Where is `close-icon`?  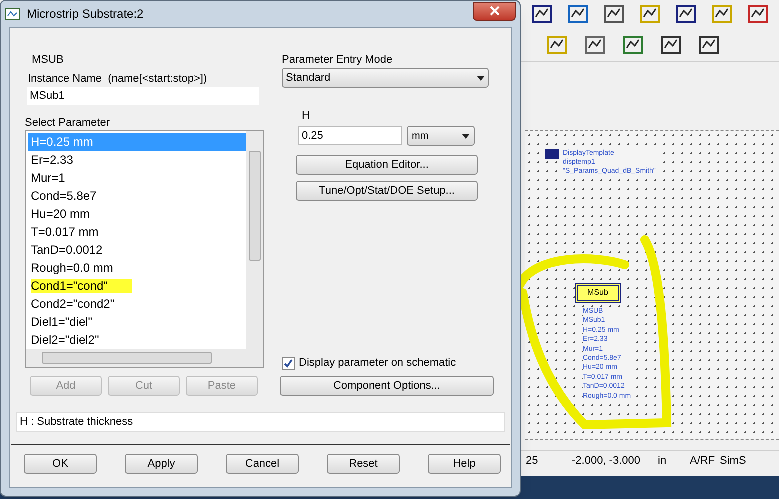
close-icon is located at coordinates (495, 11).